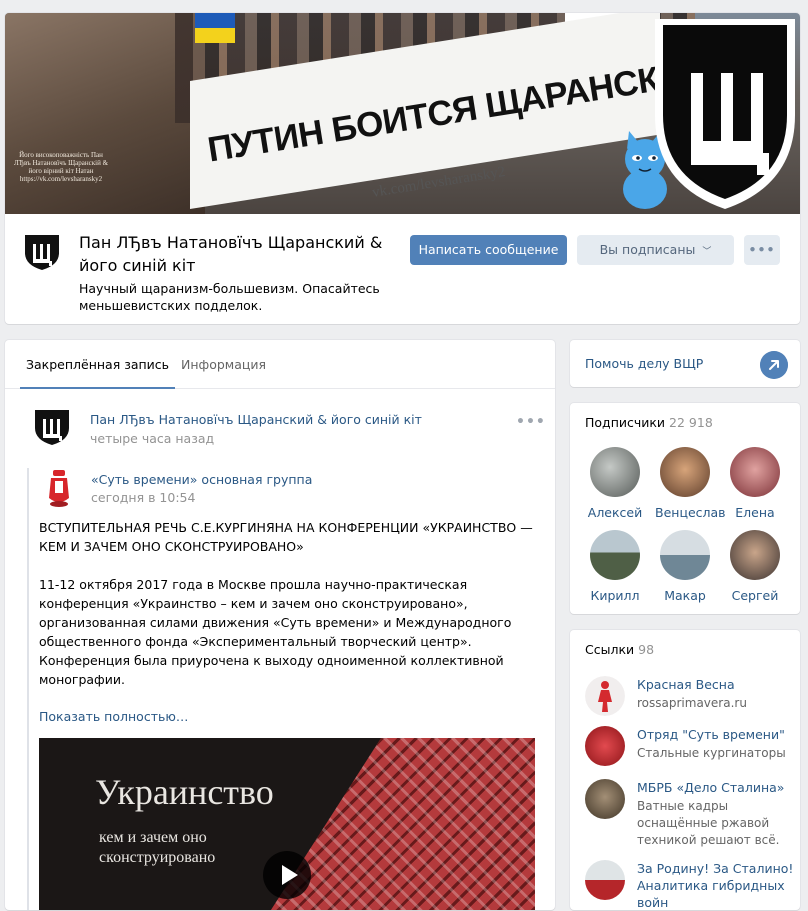 The image size is (808, 911). I want to click on repost-divider, so click(28, 689).